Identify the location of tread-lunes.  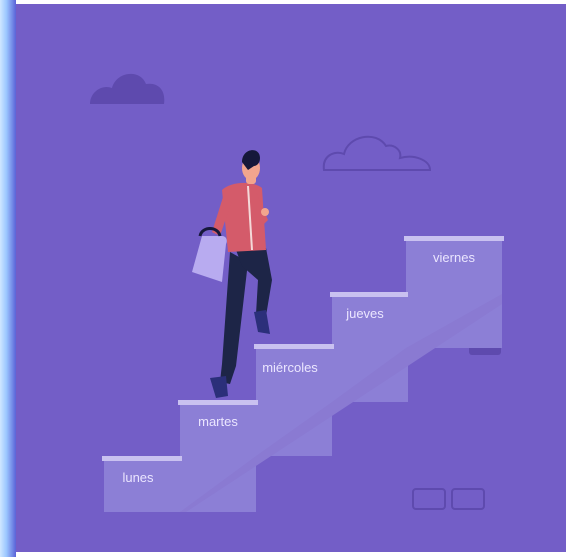
(142, 458).